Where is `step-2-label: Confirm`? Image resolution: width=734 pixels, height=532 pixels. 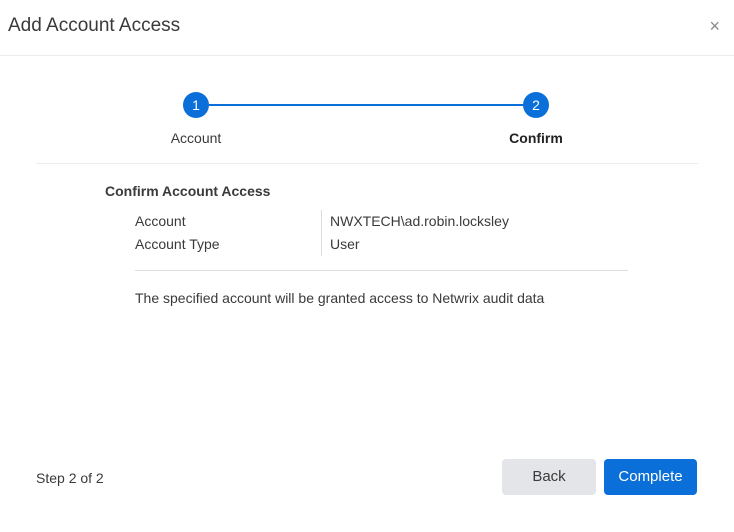
step-2-label: Confirm is located at coordinates (536, 138).